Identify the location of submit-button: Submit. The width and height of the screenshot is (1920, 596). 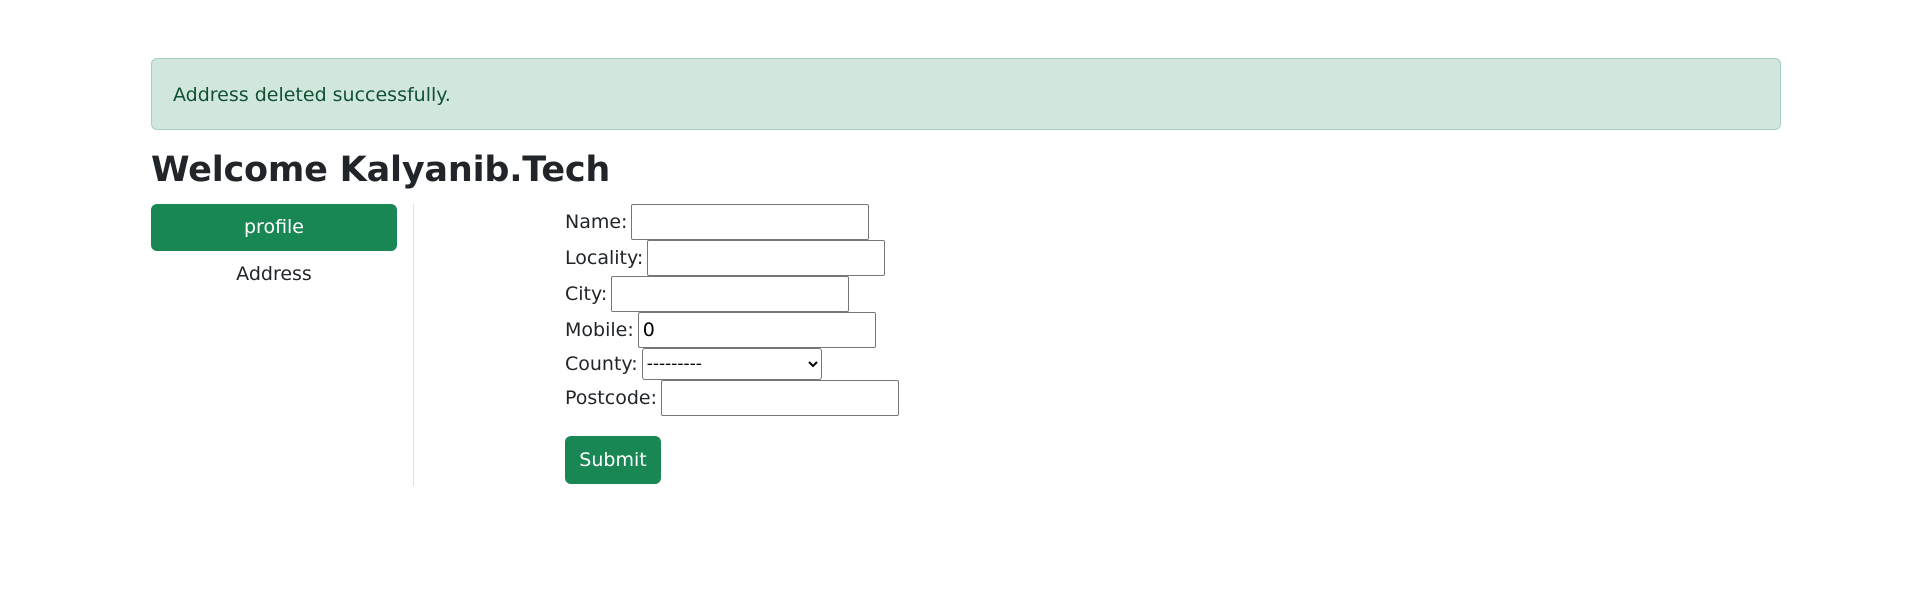
(613, 460).